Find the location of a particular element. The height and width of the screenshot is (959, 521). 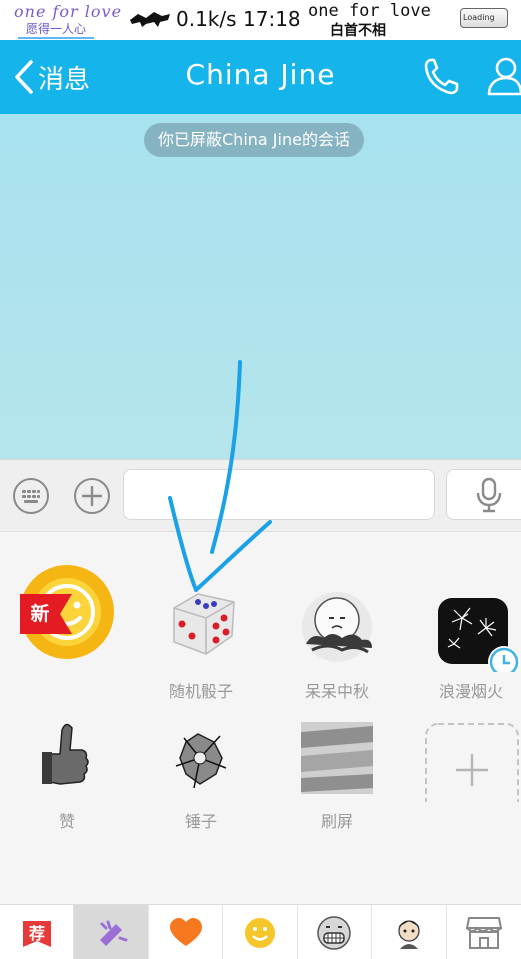

tab-heart is located at coordinates (186, 932).